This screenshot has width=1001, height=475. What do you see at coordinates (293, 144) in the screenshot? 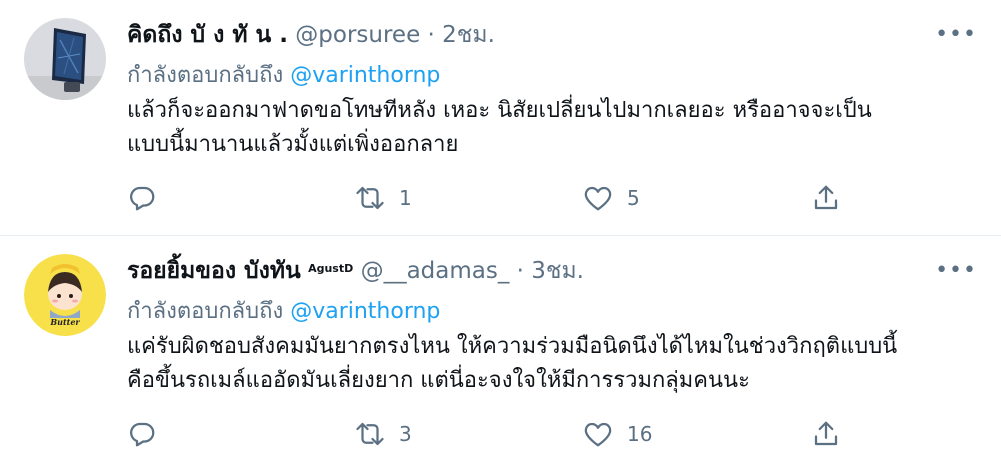
I see `tweet-text-line: แบบนี้มานานแล้วมั้งแต่เพิ่งออกลาย` at bounding box center [293, 144].